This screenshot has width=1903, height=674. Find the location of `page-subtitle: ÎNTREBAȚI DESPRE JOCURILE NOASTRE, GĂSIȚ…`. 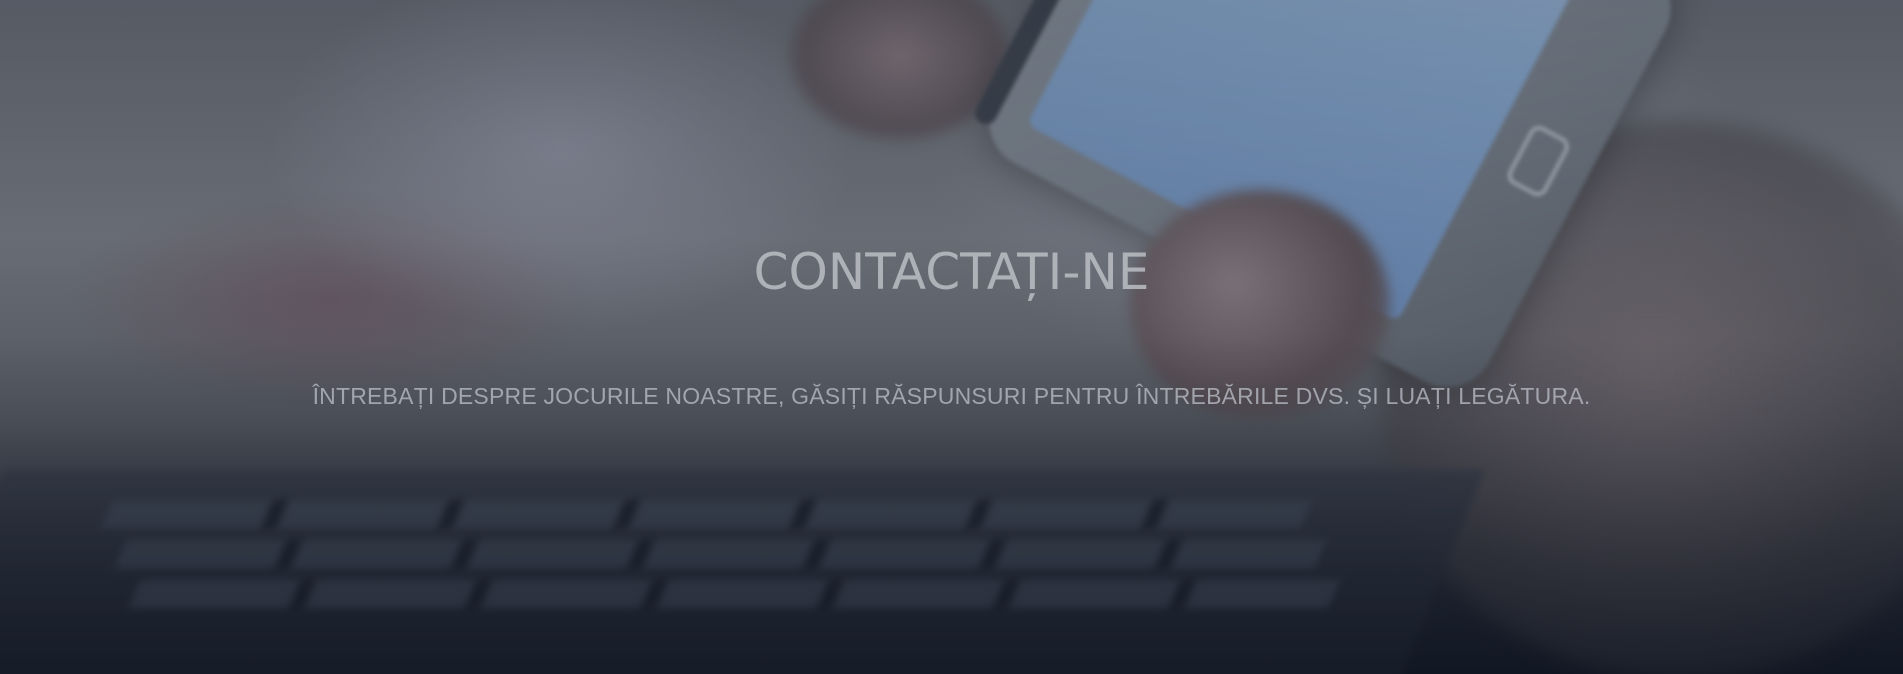

page-subtitle: ÎNTREBAȚI DESPRE JOCURILE NOASTRE, GĂSIȚ… is located at coordinates (951, 396).